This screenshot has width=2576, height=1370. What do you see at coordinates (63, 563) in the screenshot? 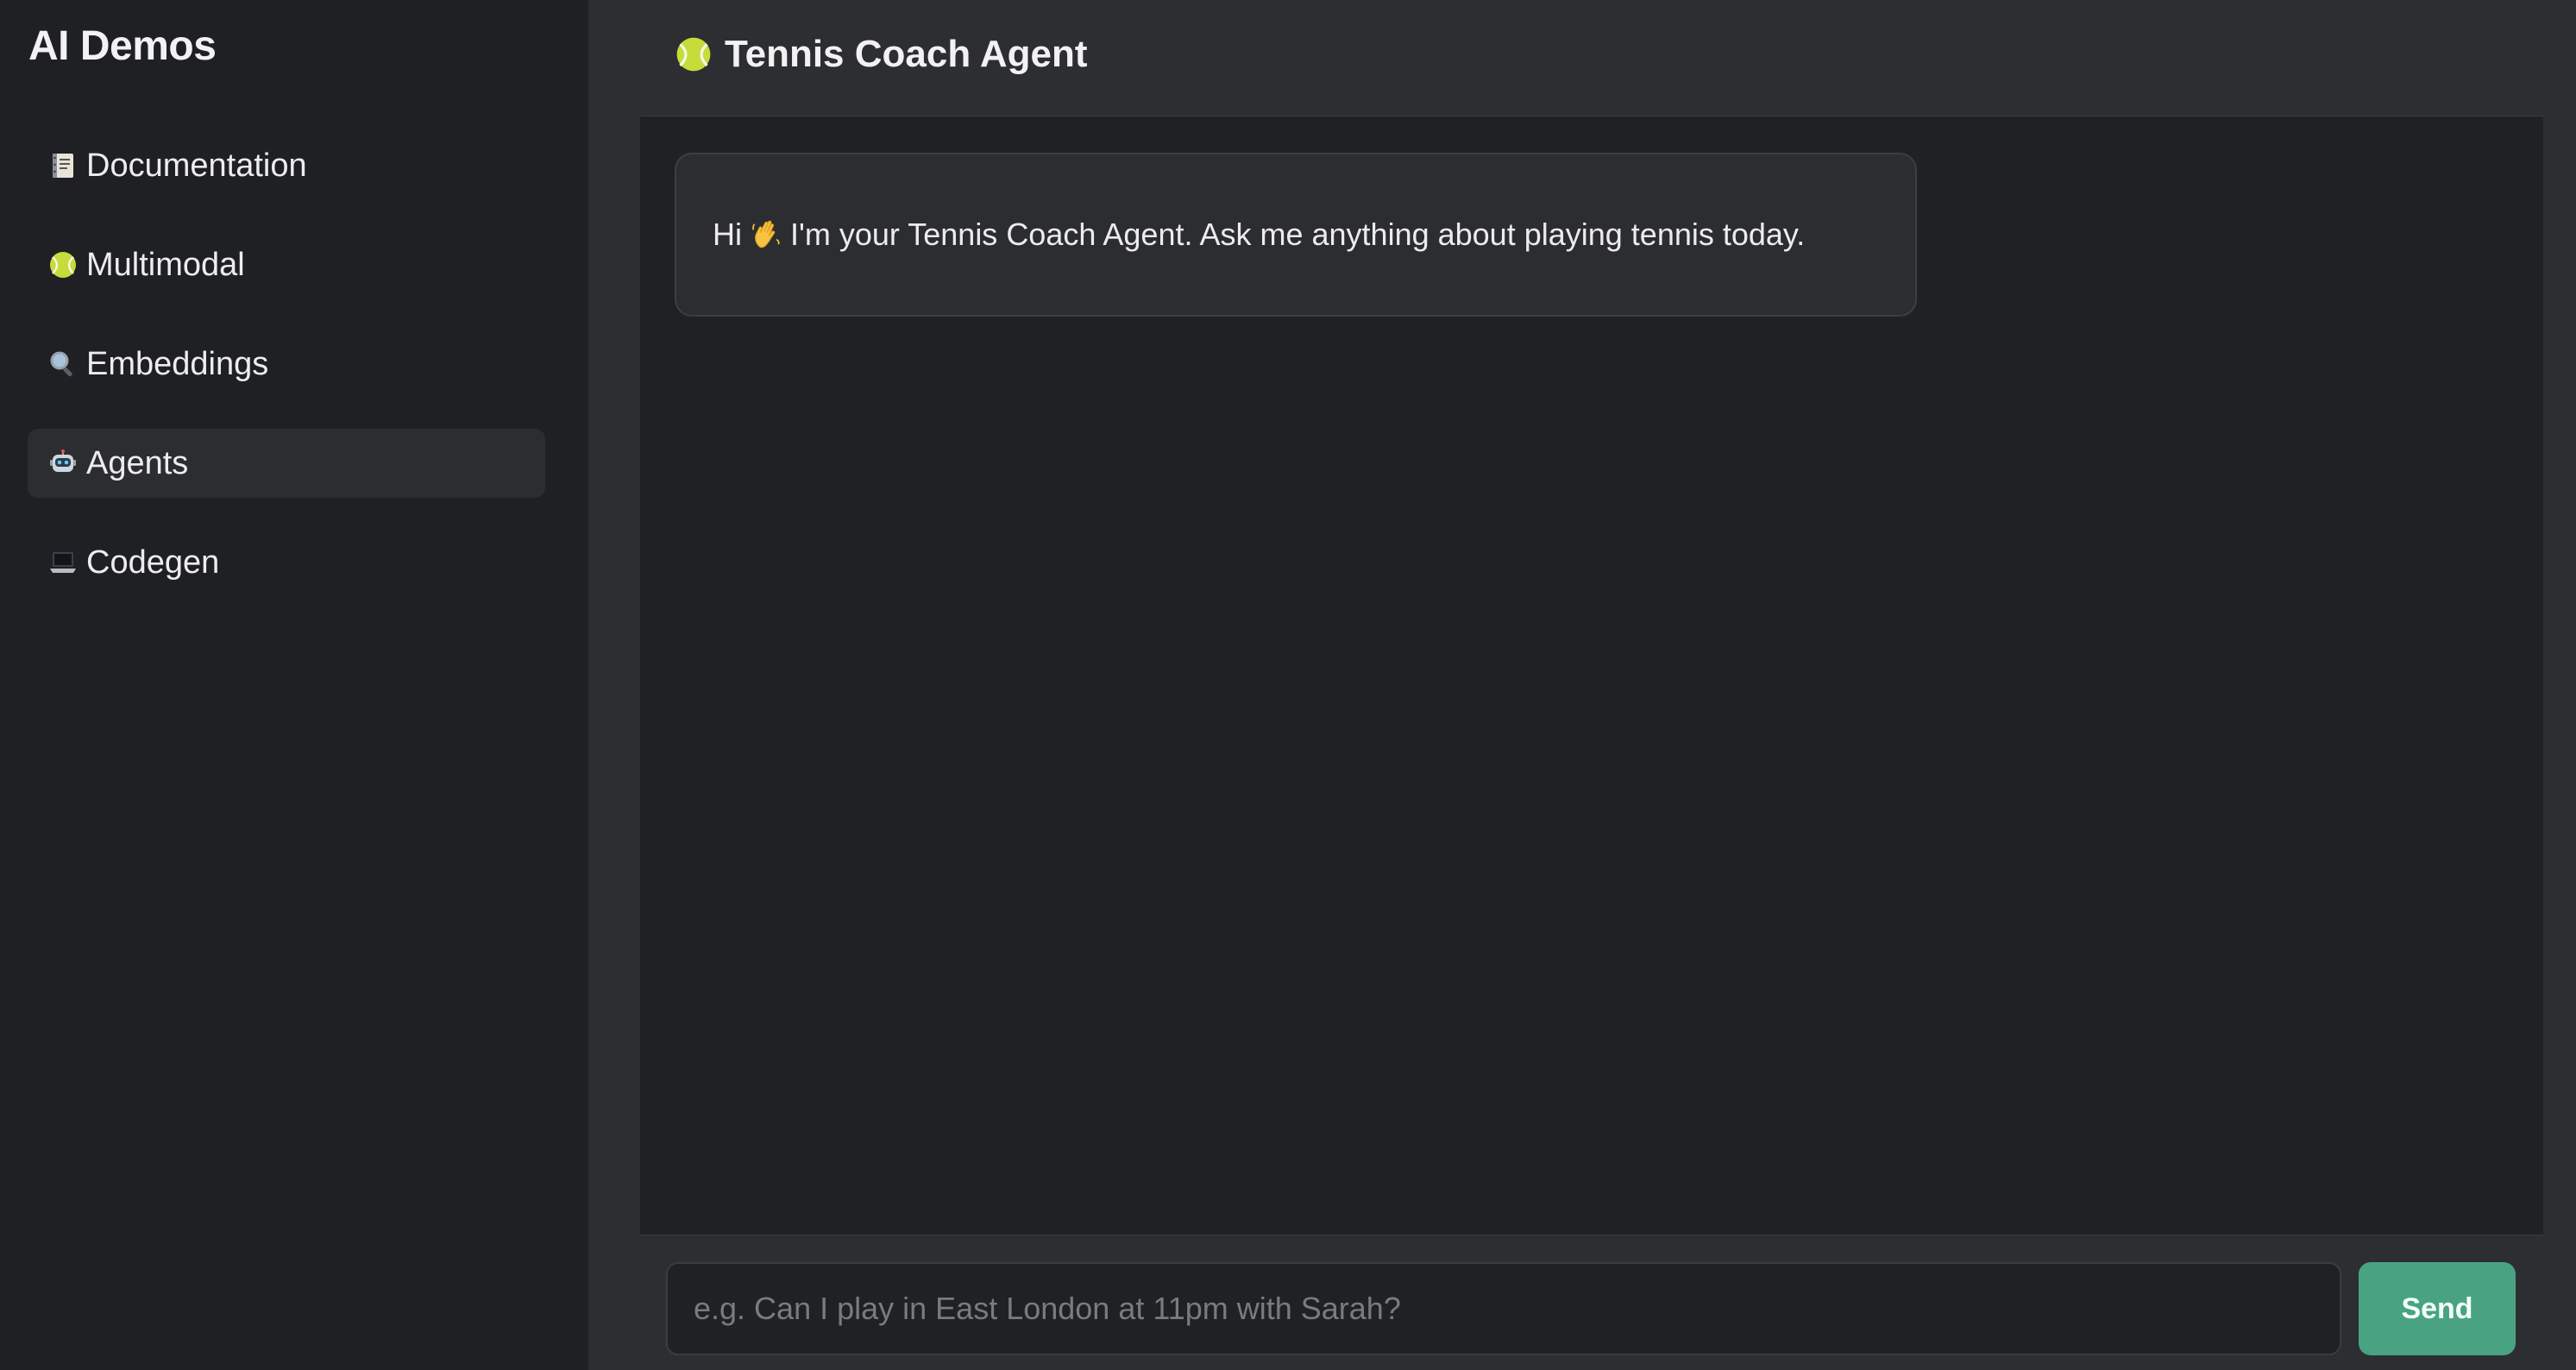
I see `laptop-icon` at bounding box center [63, 563].